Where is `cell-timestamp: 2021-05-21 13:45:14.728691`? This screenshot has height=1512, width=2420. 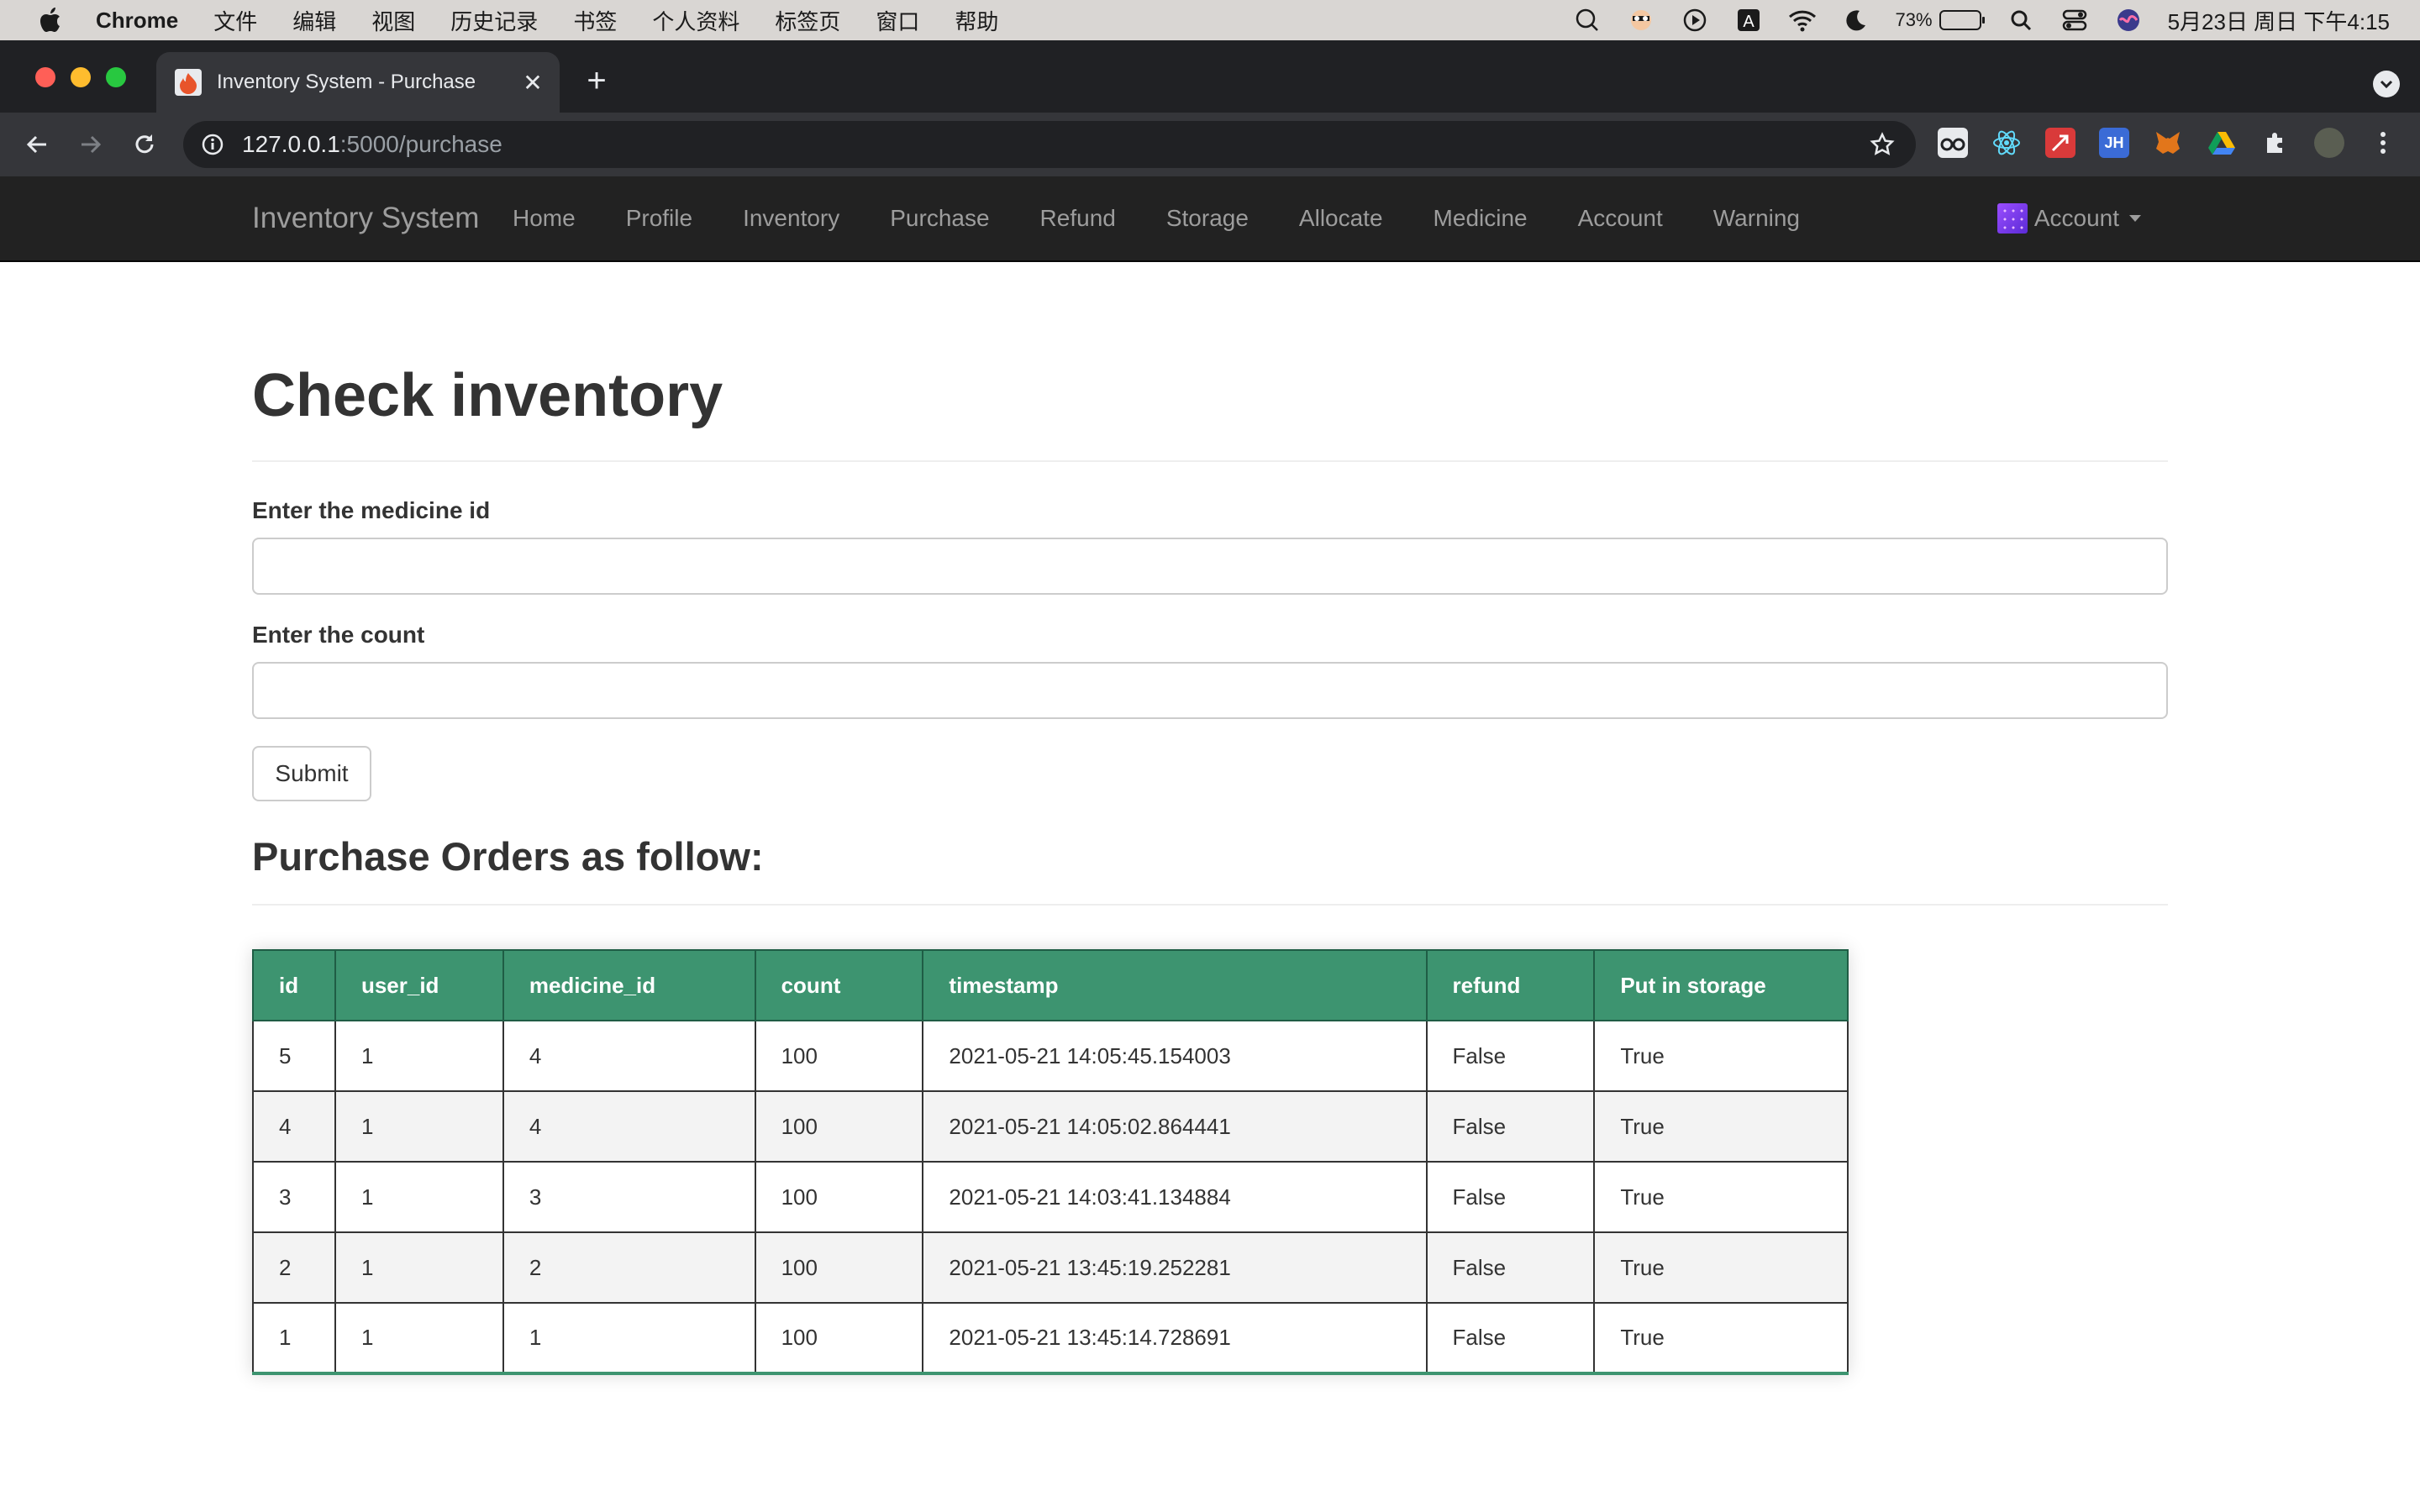 cell-timestamp: 2021-05-21 13:45:14.728691 is located at coordinates (1175, 1338).